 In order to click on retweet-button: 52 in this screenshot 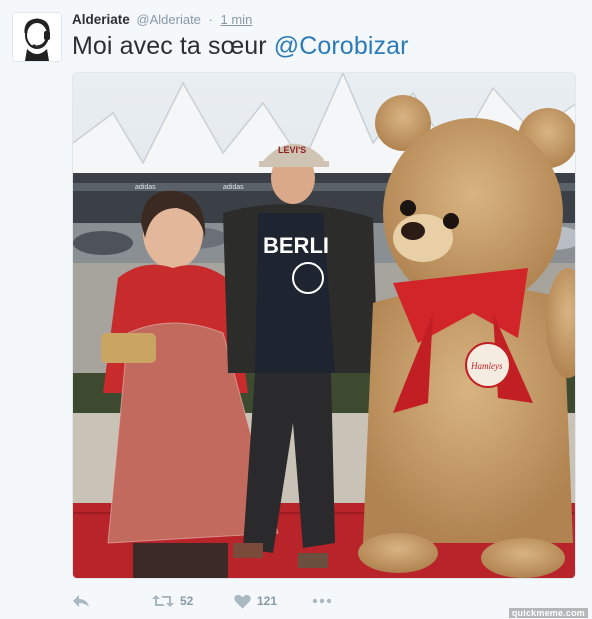, I will do `click(172, 601)`.